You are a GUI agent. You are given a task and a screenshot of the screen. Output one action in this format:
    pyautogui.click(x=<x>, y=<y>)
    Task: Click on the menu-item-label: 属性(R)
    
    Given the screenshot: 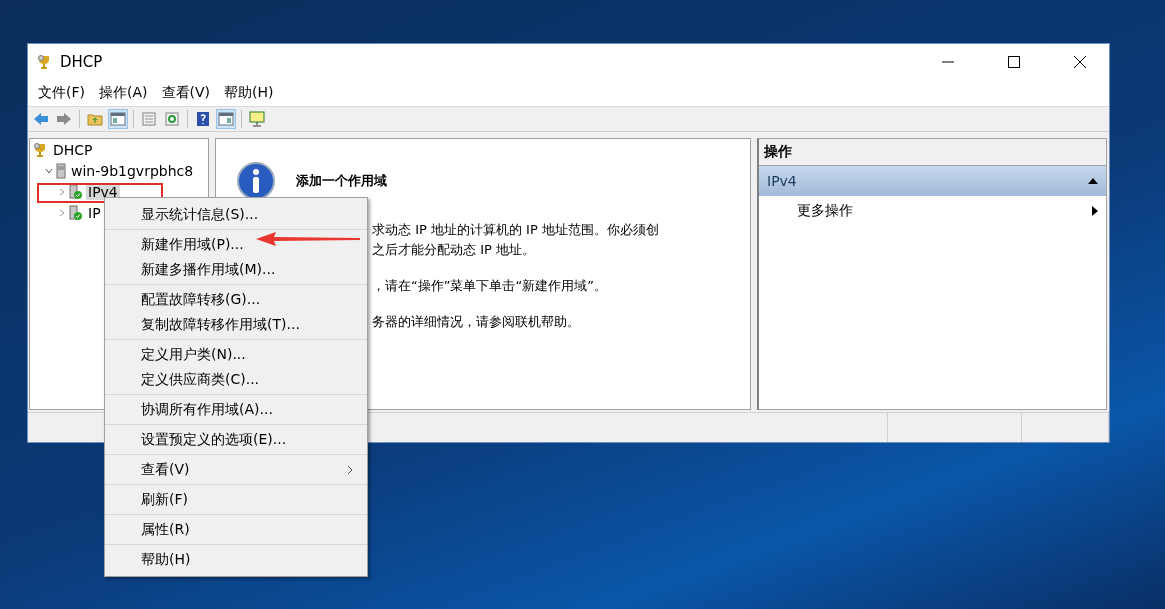 What is the action you would take?
    pyautogui.click(x=165, y=529)
    